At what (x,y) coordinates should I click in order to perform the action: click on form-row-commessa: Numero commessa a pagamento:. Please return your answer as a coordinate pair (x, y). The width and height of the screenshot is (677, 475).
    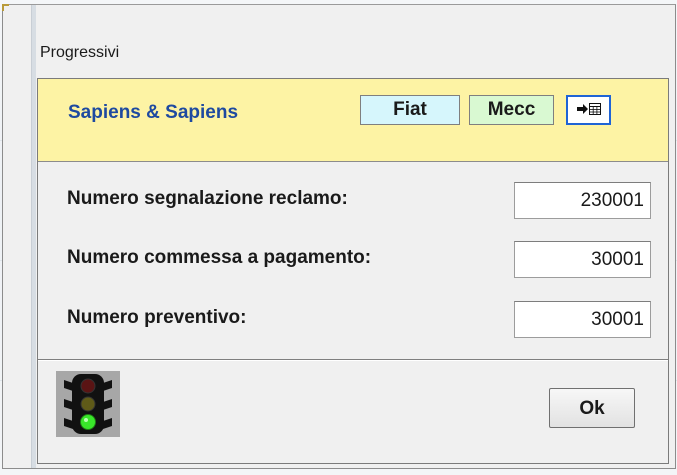
    Looking at the image, I should click on (353, 259).